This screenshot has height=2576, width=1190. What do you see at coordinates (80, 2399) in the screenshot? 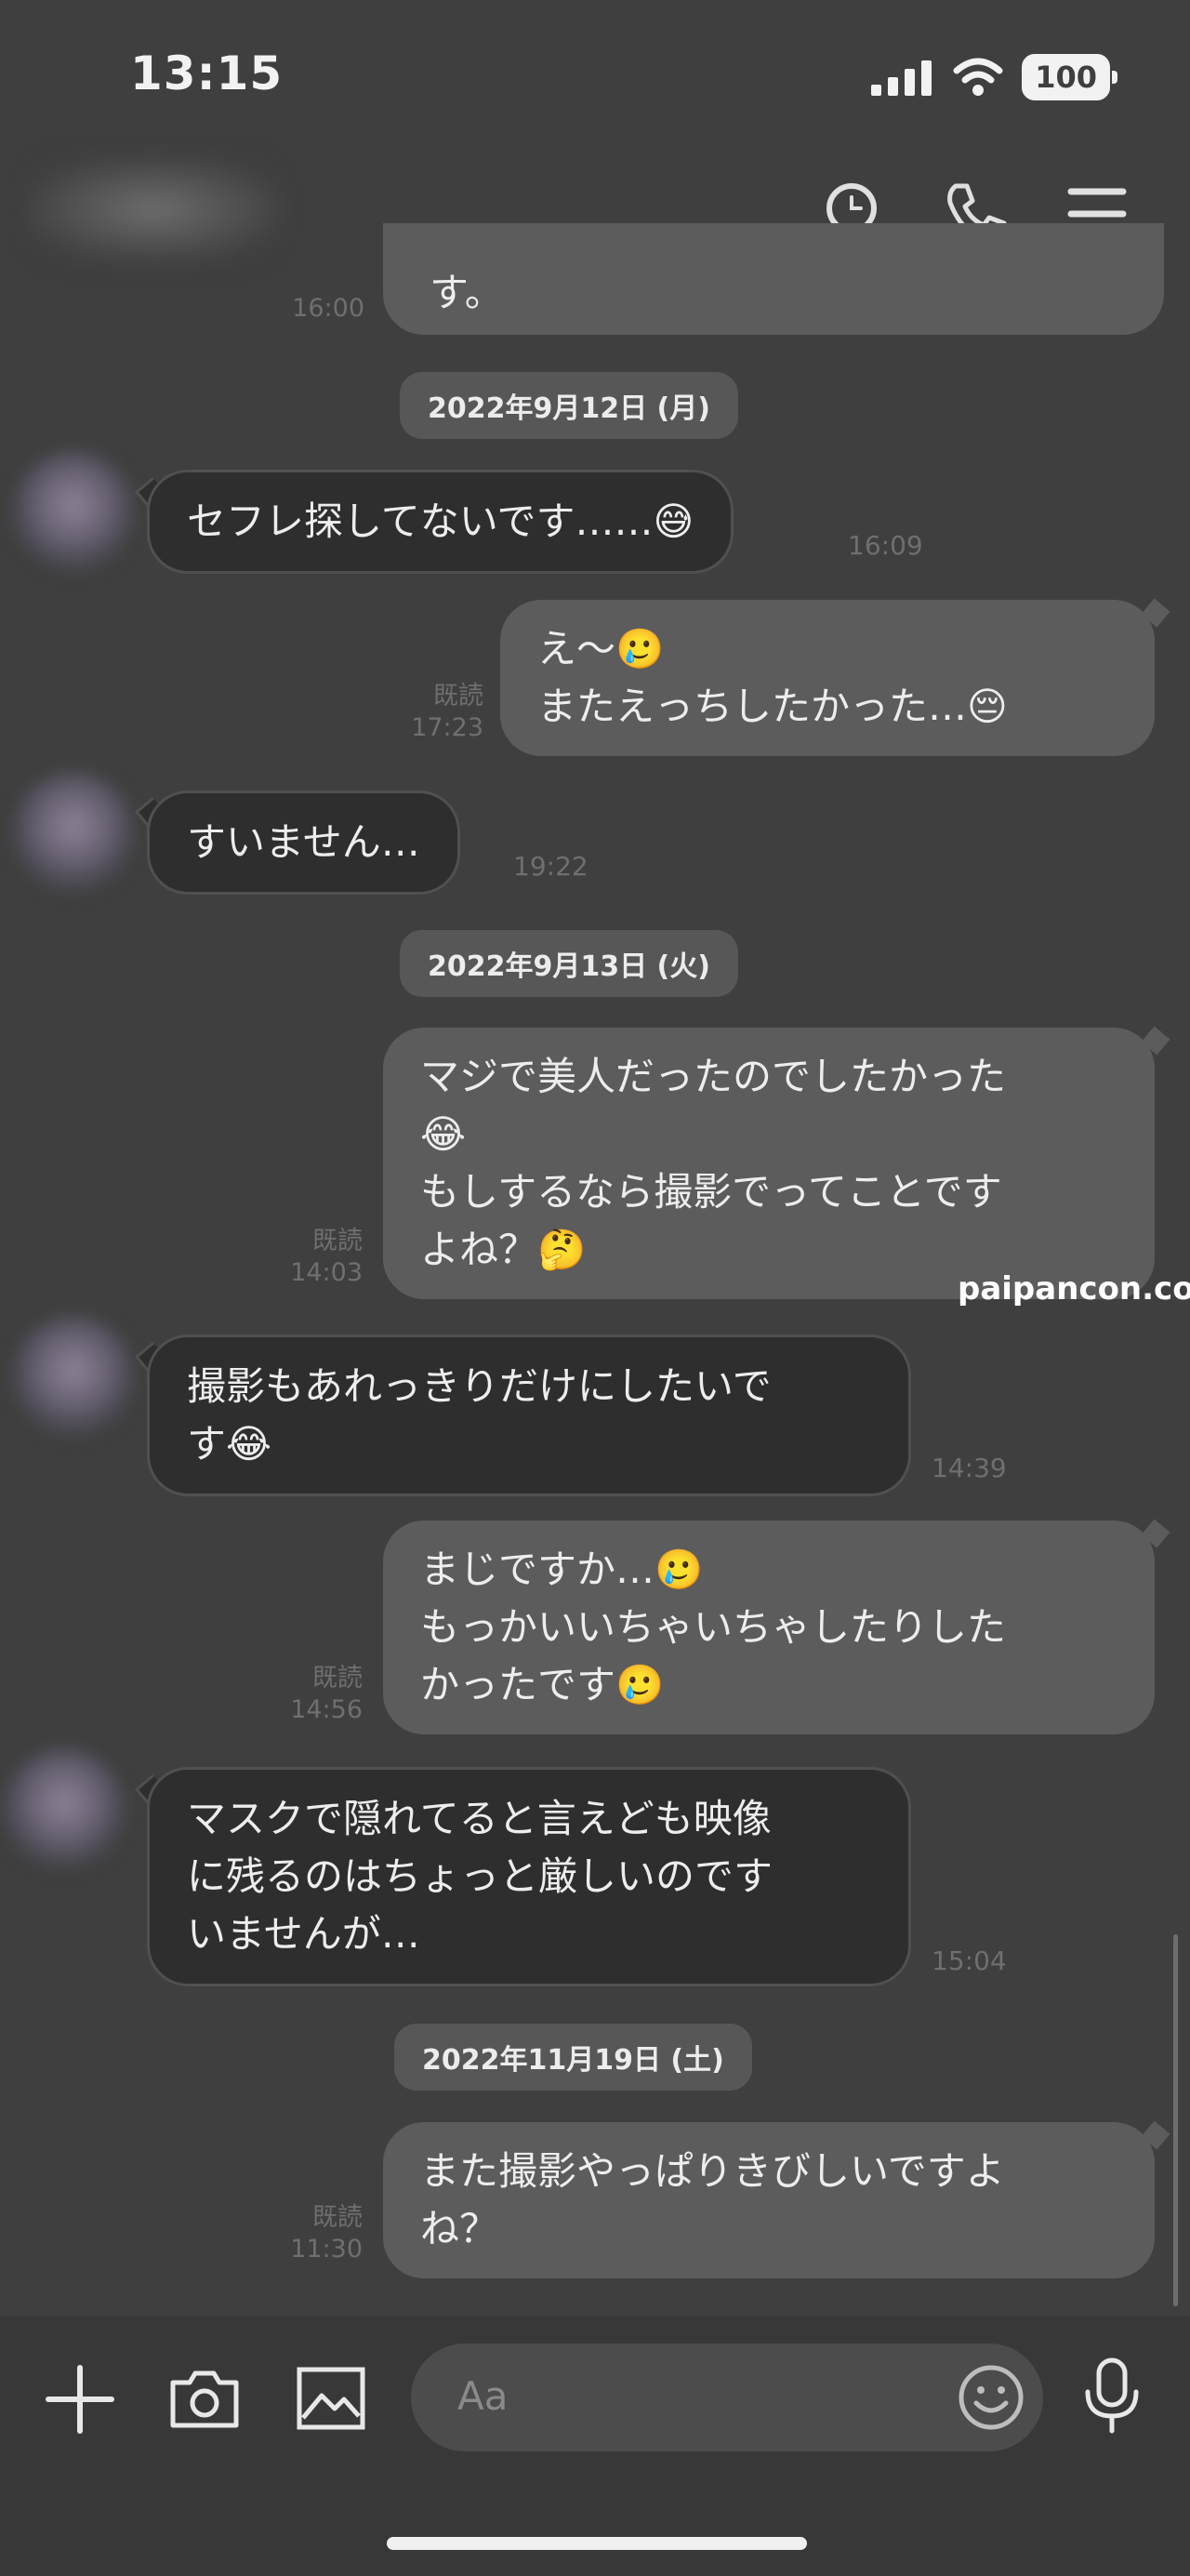
I see `plus-icon` at bounding box center [80, 2399].